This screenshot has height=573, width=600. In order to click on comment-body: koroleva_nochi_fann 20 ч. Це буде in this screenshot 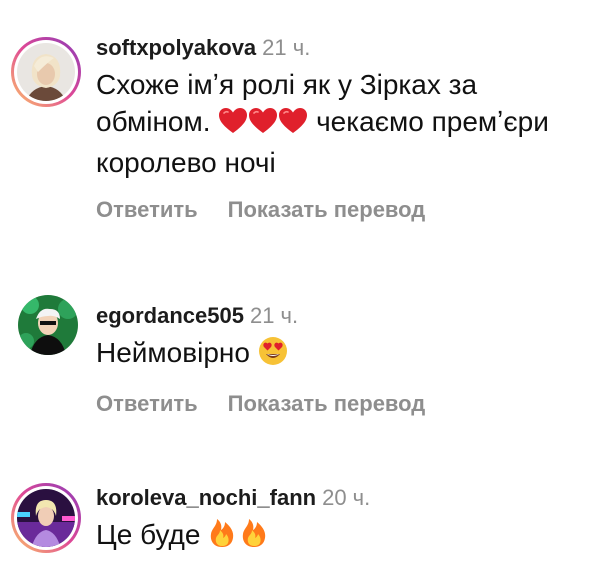, I will do `click(344, 520)`.